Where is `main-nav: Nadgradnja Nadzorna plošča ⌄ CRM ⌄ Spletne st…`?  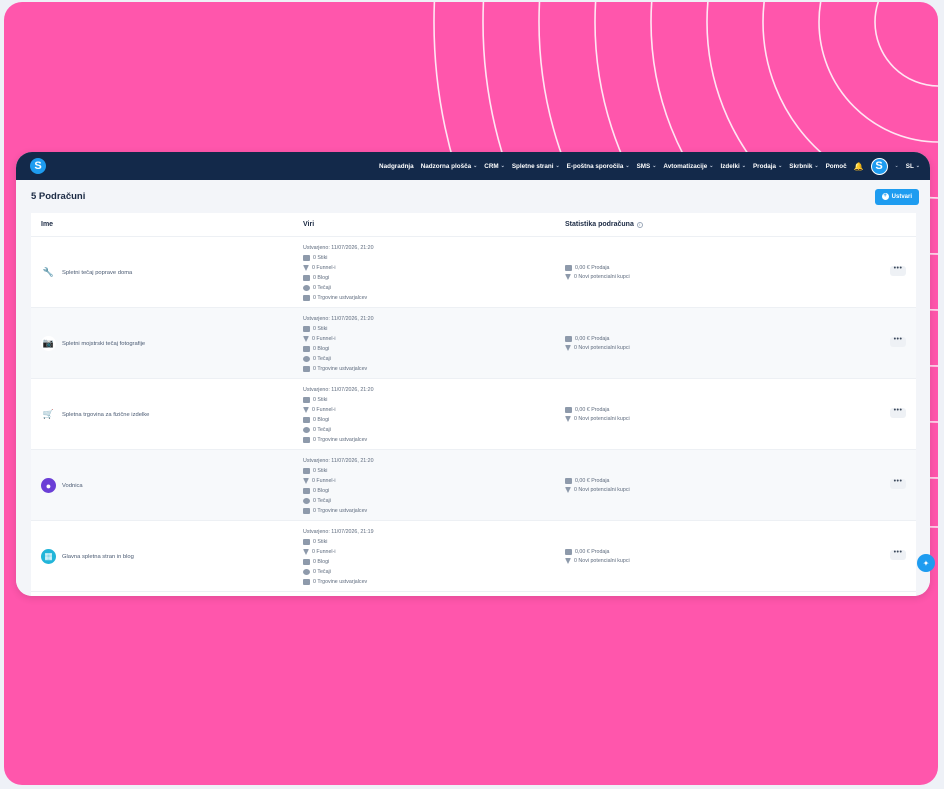
main-nav: Nadgradnja Nadzorna plošča ⌄ CRM ⌄ Spletne st… is located at coordinates (649, 166).